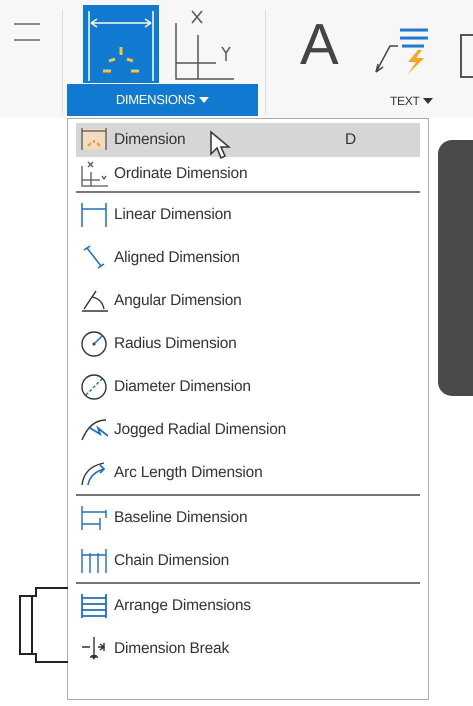 This screenshot has height=706, width=473. I want to click on letter-a-icon: A, so click(319, 45).